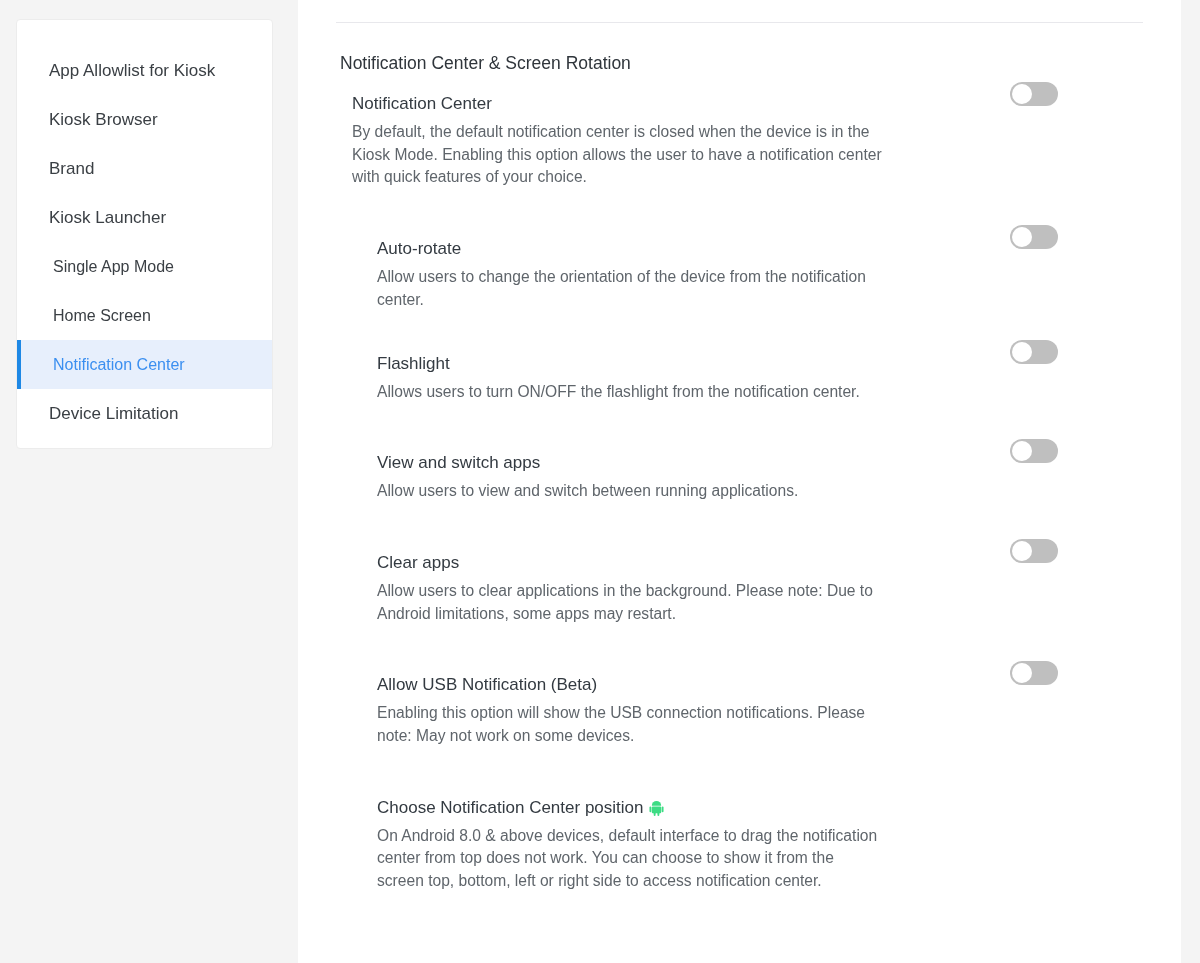 Image resolution: width=1200 pixels, height=963 pixels. What do you see at coordinates (459, 463) in the screenshot?
I see `setting-title: View and switch apps` at bounding box center [459, 463].